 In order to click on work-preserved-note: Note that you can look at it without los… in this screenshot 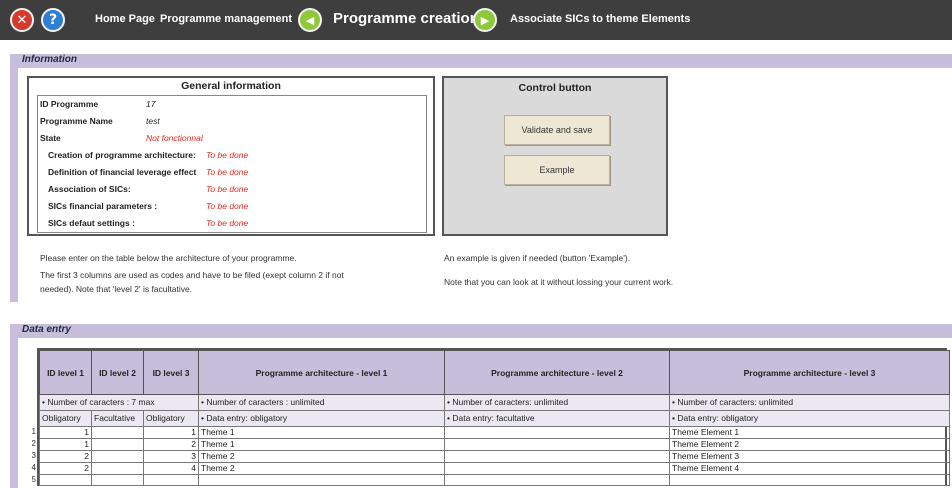, I will do `click(559, 282)`.